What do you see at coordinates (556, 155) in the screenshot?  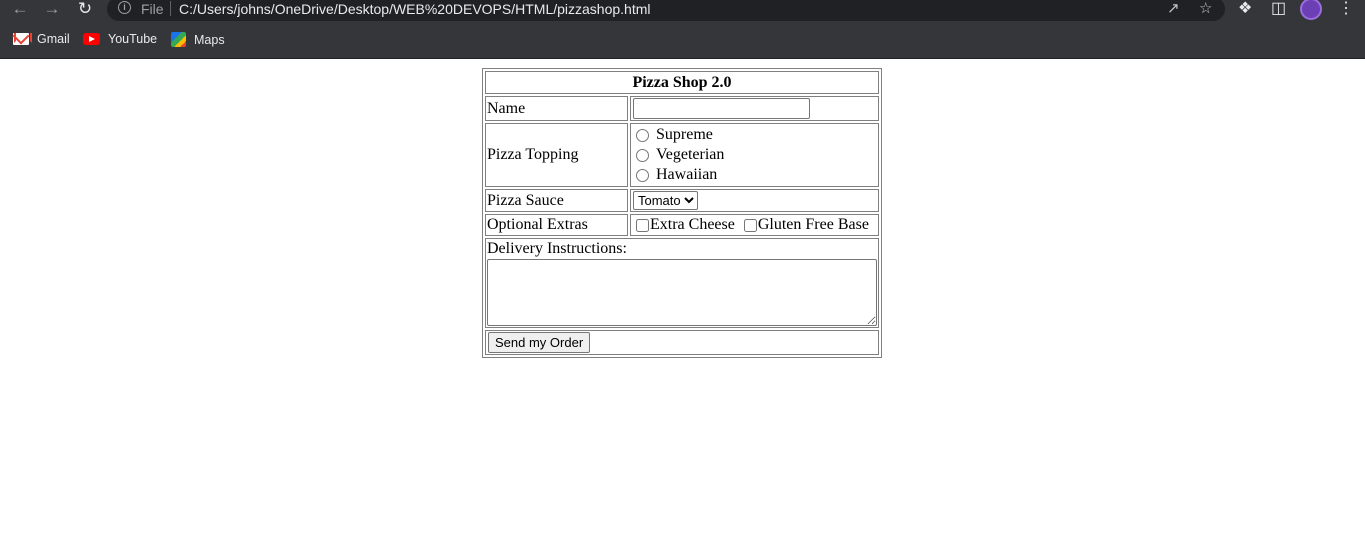 I see `topping-label: Pizza Topping` at bounding box center [556, 155].